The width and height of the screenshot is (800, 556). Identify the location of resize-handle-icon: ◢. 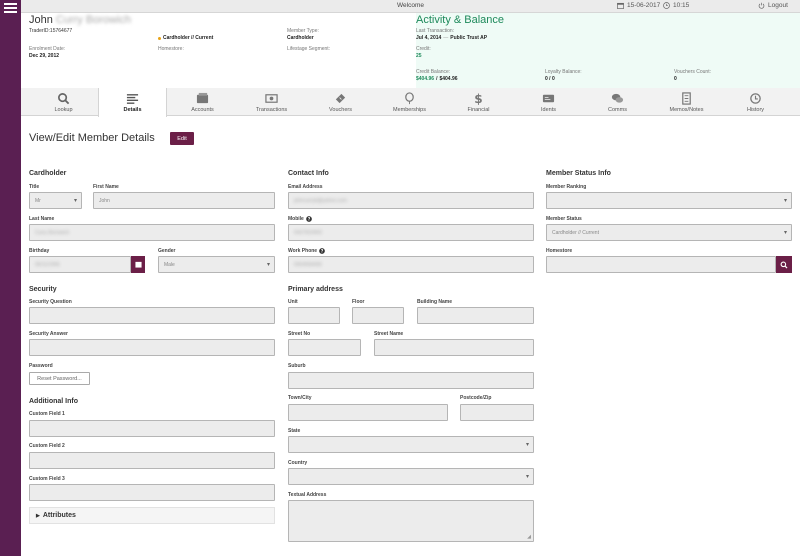
(529, 537).